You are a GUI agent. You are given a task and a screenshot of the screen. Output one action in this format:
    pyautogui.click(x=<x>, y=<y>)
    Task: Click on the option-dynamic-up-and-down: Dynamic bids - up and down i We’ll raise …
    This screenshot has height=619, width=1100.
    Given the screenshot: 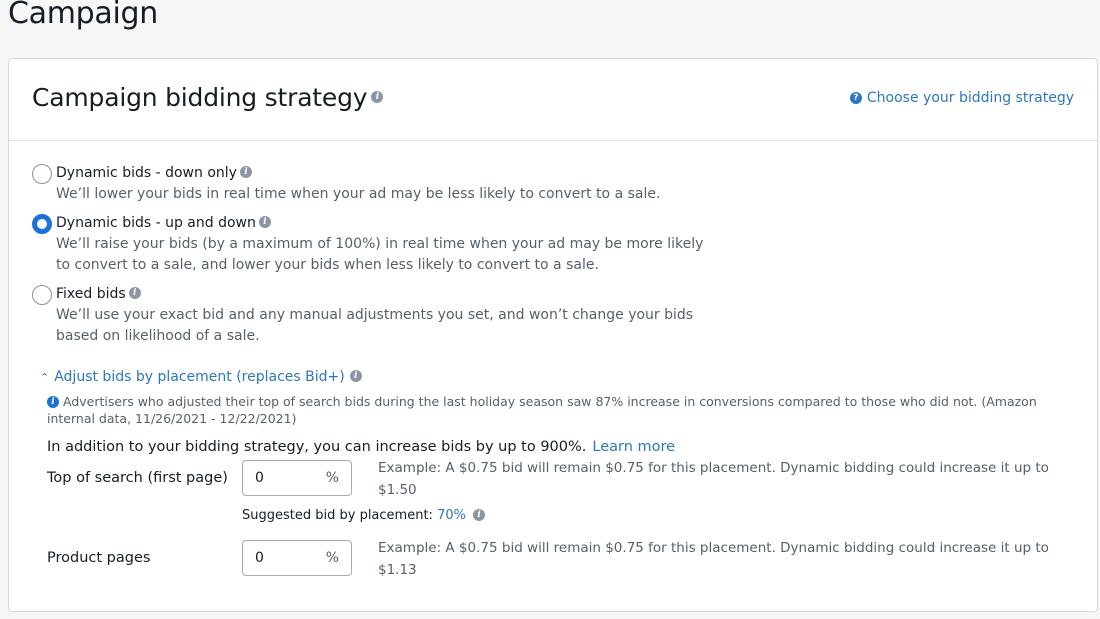 What is the action you would take?
    pyautogui.click(x=374, y=244)
    